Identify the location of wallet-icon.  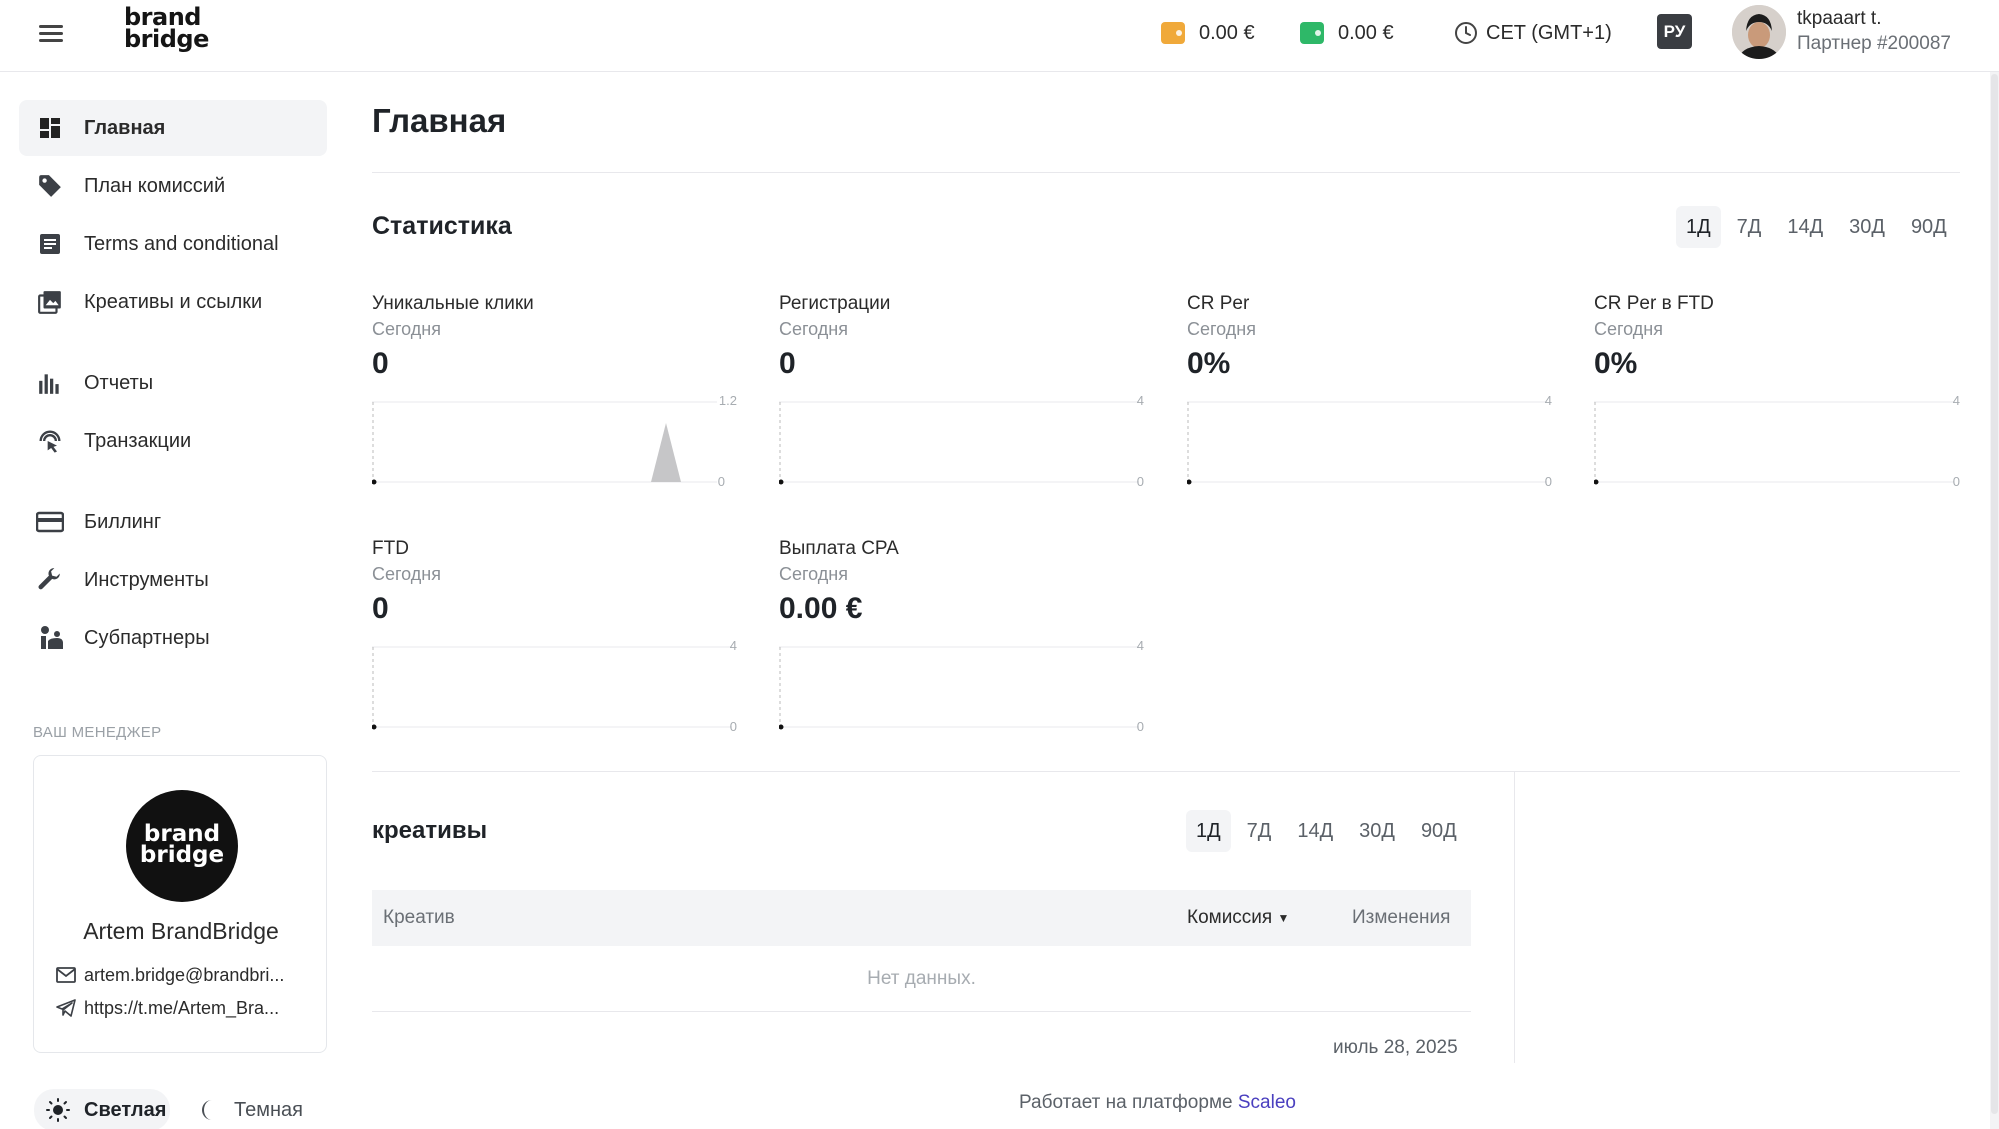
(1312, 33).